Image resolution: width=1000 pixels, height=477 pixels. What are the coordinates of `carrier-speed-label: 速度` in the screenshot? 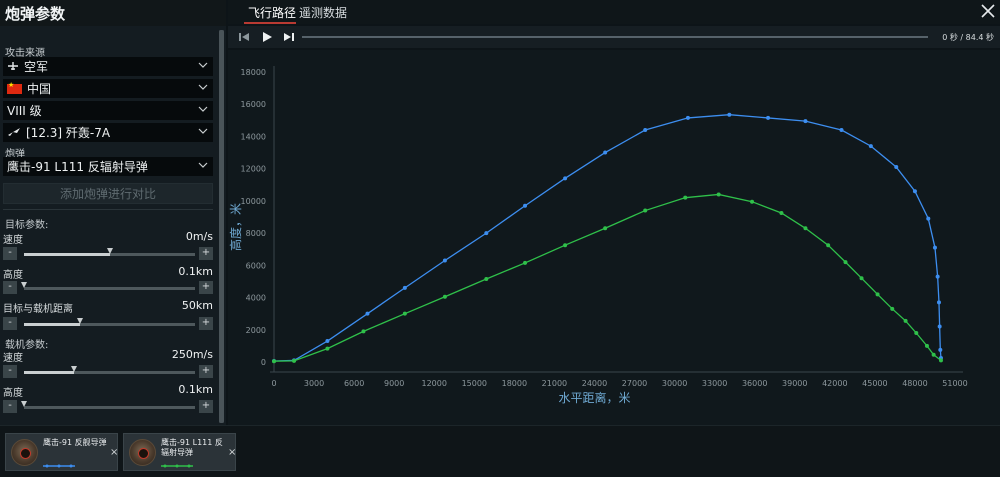 It's located at (13, 358).